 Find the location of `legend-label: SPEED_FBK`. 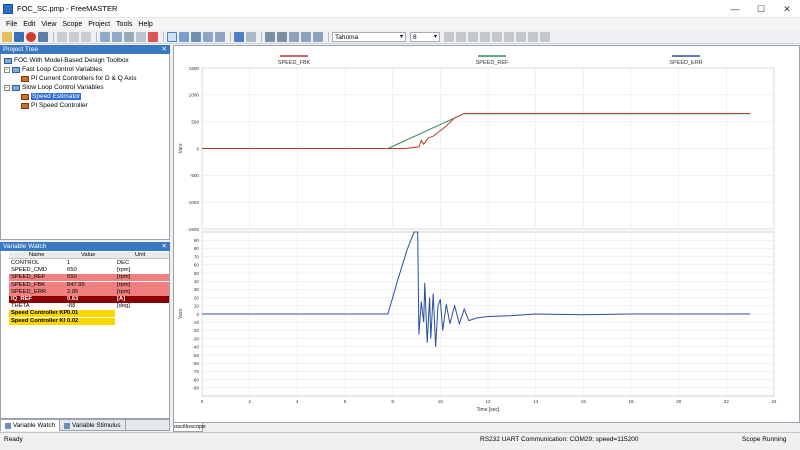

legend-label: SPEED_FBK is located at coordinates (294, 63).